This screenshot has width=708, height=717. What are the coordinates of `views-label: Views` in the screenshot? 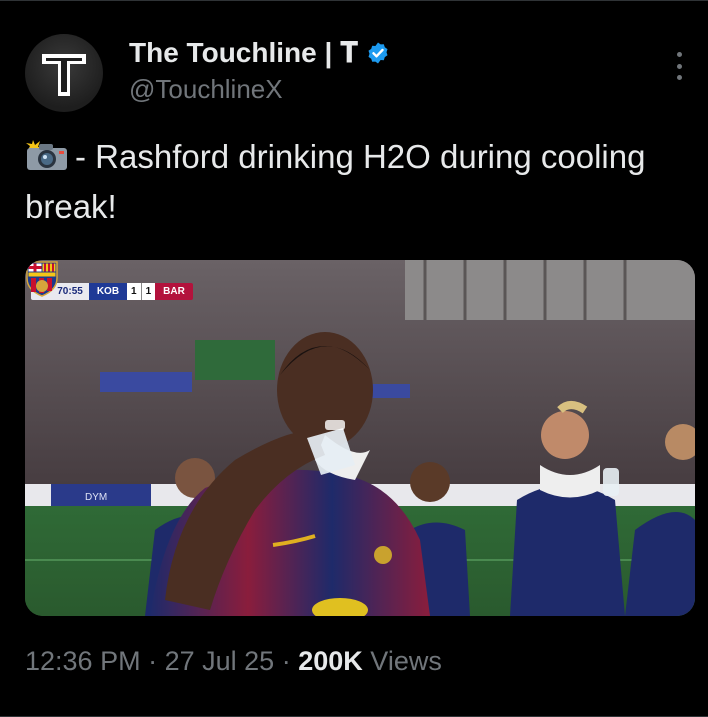 It's located at (406, 661).